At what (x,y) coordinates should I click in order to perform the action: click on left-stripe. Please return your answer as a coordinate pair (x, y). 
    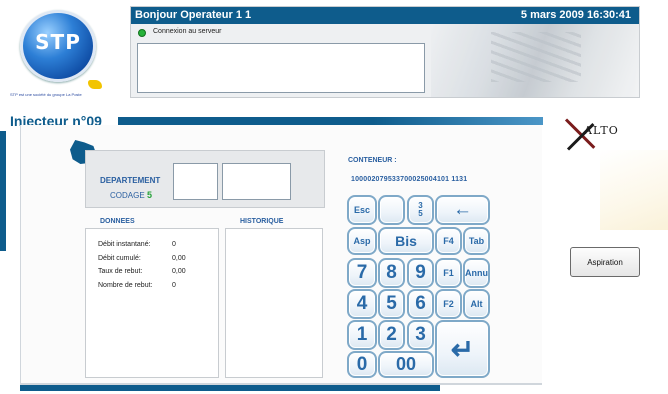
    Looking at the image, I should click on (3, 191).